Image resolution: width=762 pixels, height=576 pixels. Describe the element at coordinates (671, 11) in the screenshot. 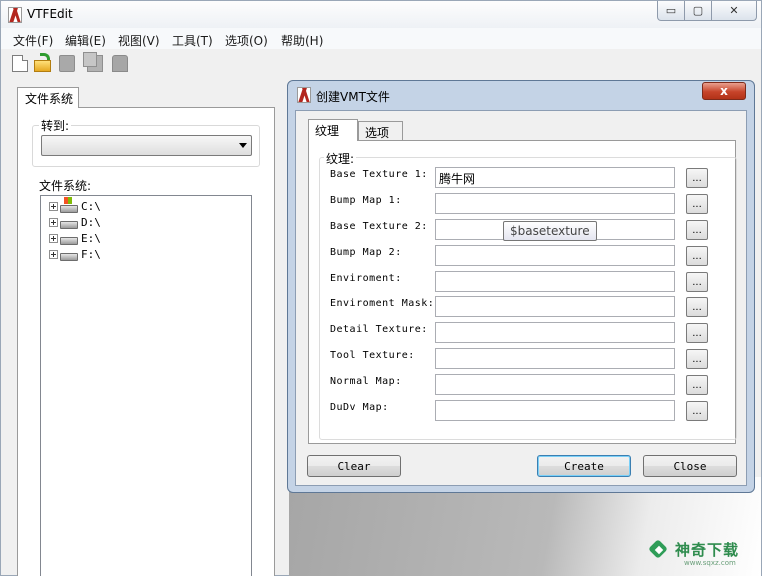

I see `minimize-button: ▭` at that location.